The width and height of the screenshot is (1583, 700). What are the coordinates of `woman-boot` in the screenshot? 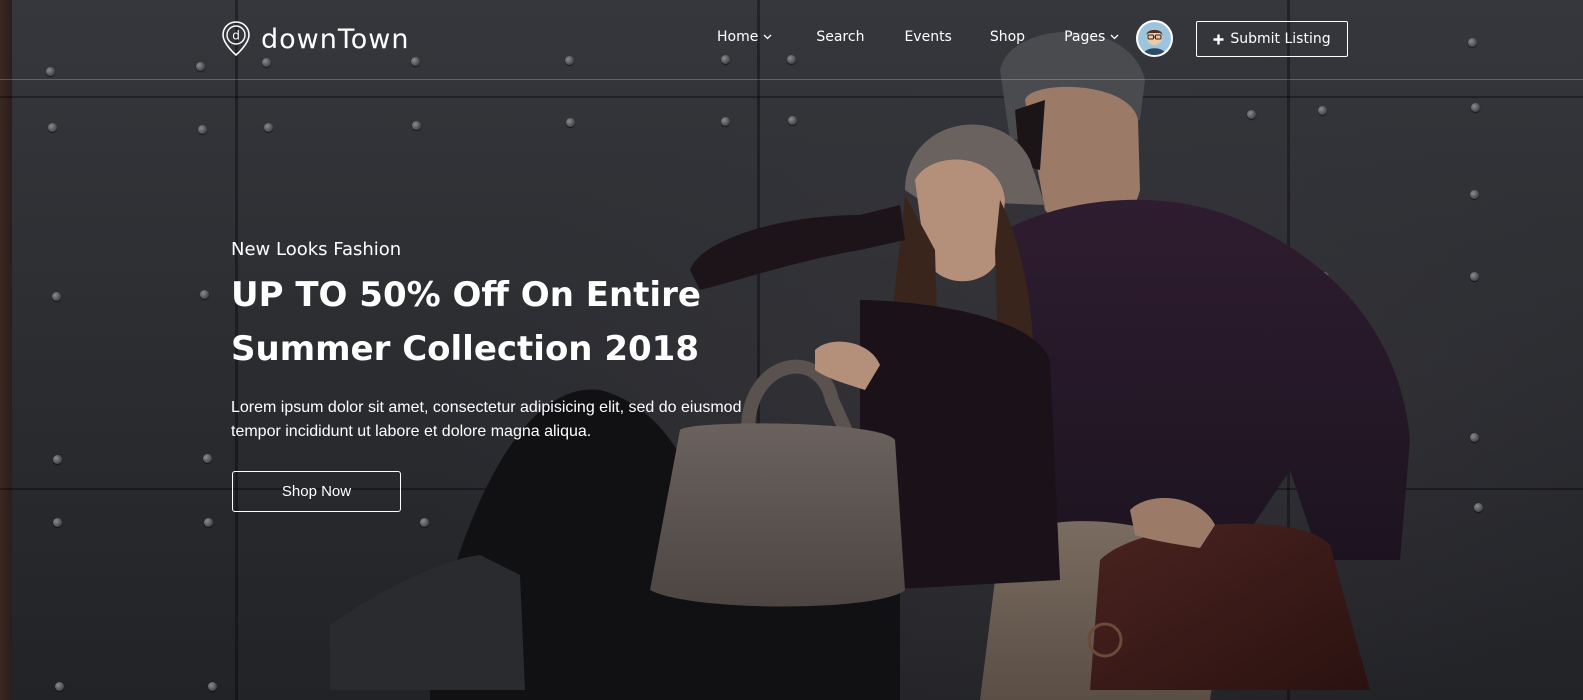 It's located at (427, 622).